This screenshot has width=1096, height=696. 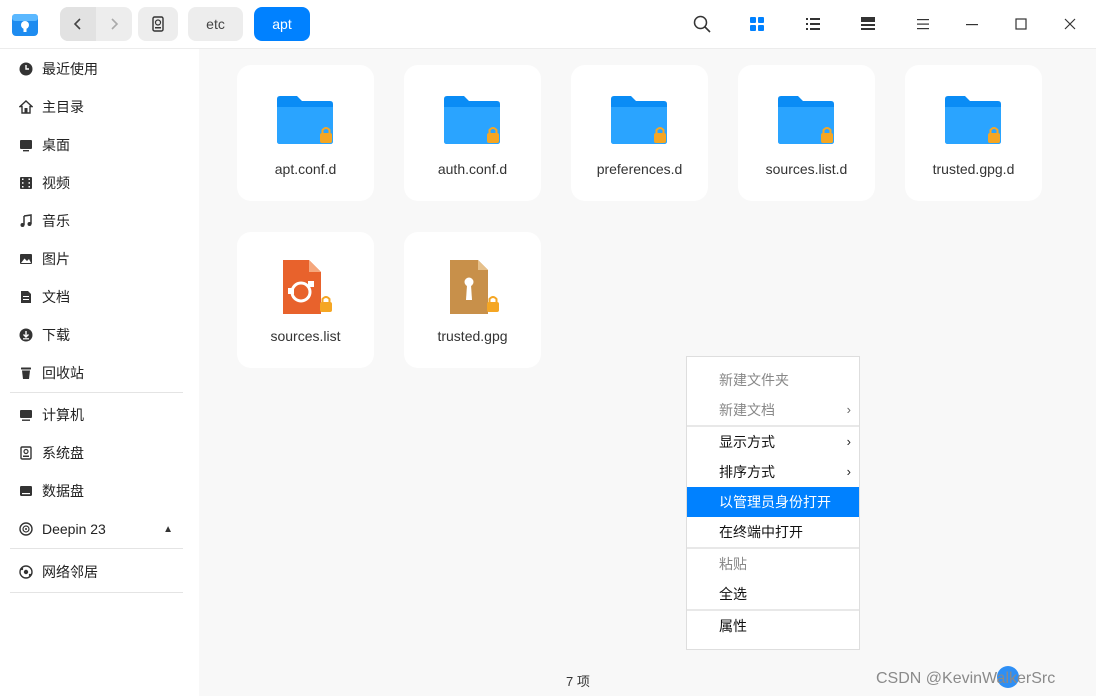 What do you see at coordinates (215, 24) in the screenshot?
I see `breadcrumb-etc: etc` at bounding box center [215, 24].